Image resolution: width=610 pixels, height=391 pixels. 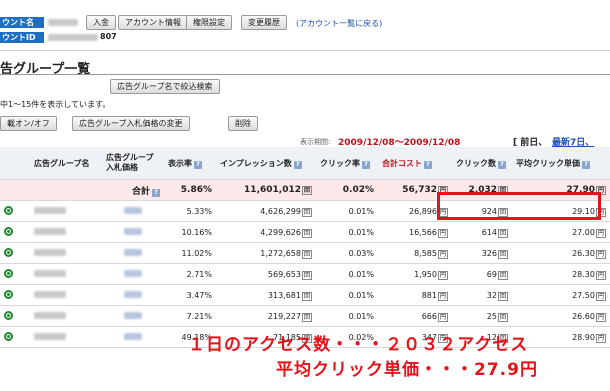 What do you see at coordinates (305, 50) in the screenshot?
I see `divider` at bounding box center [305, 50].